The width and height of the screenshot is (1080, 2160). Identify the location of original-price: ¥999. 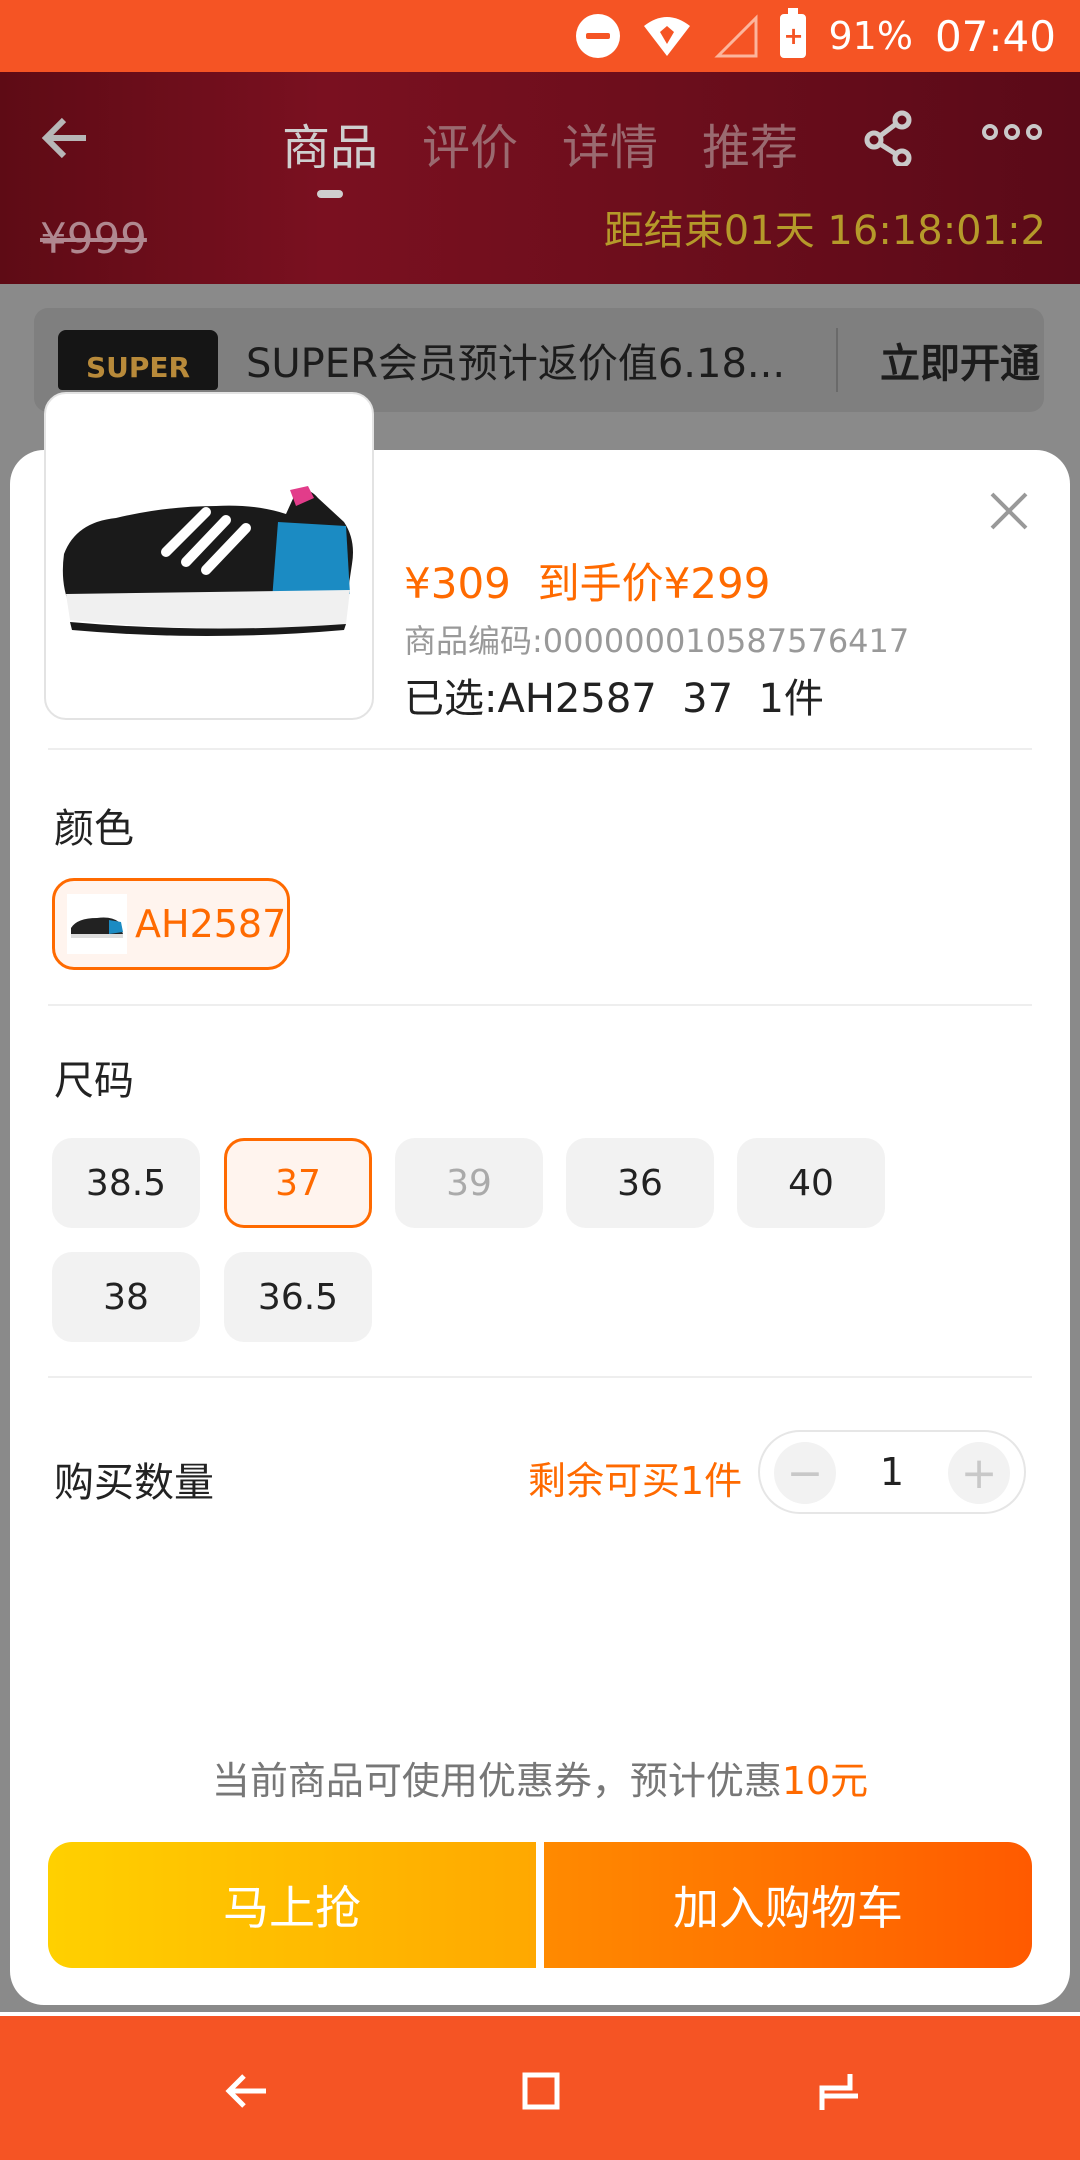
(93, 238).